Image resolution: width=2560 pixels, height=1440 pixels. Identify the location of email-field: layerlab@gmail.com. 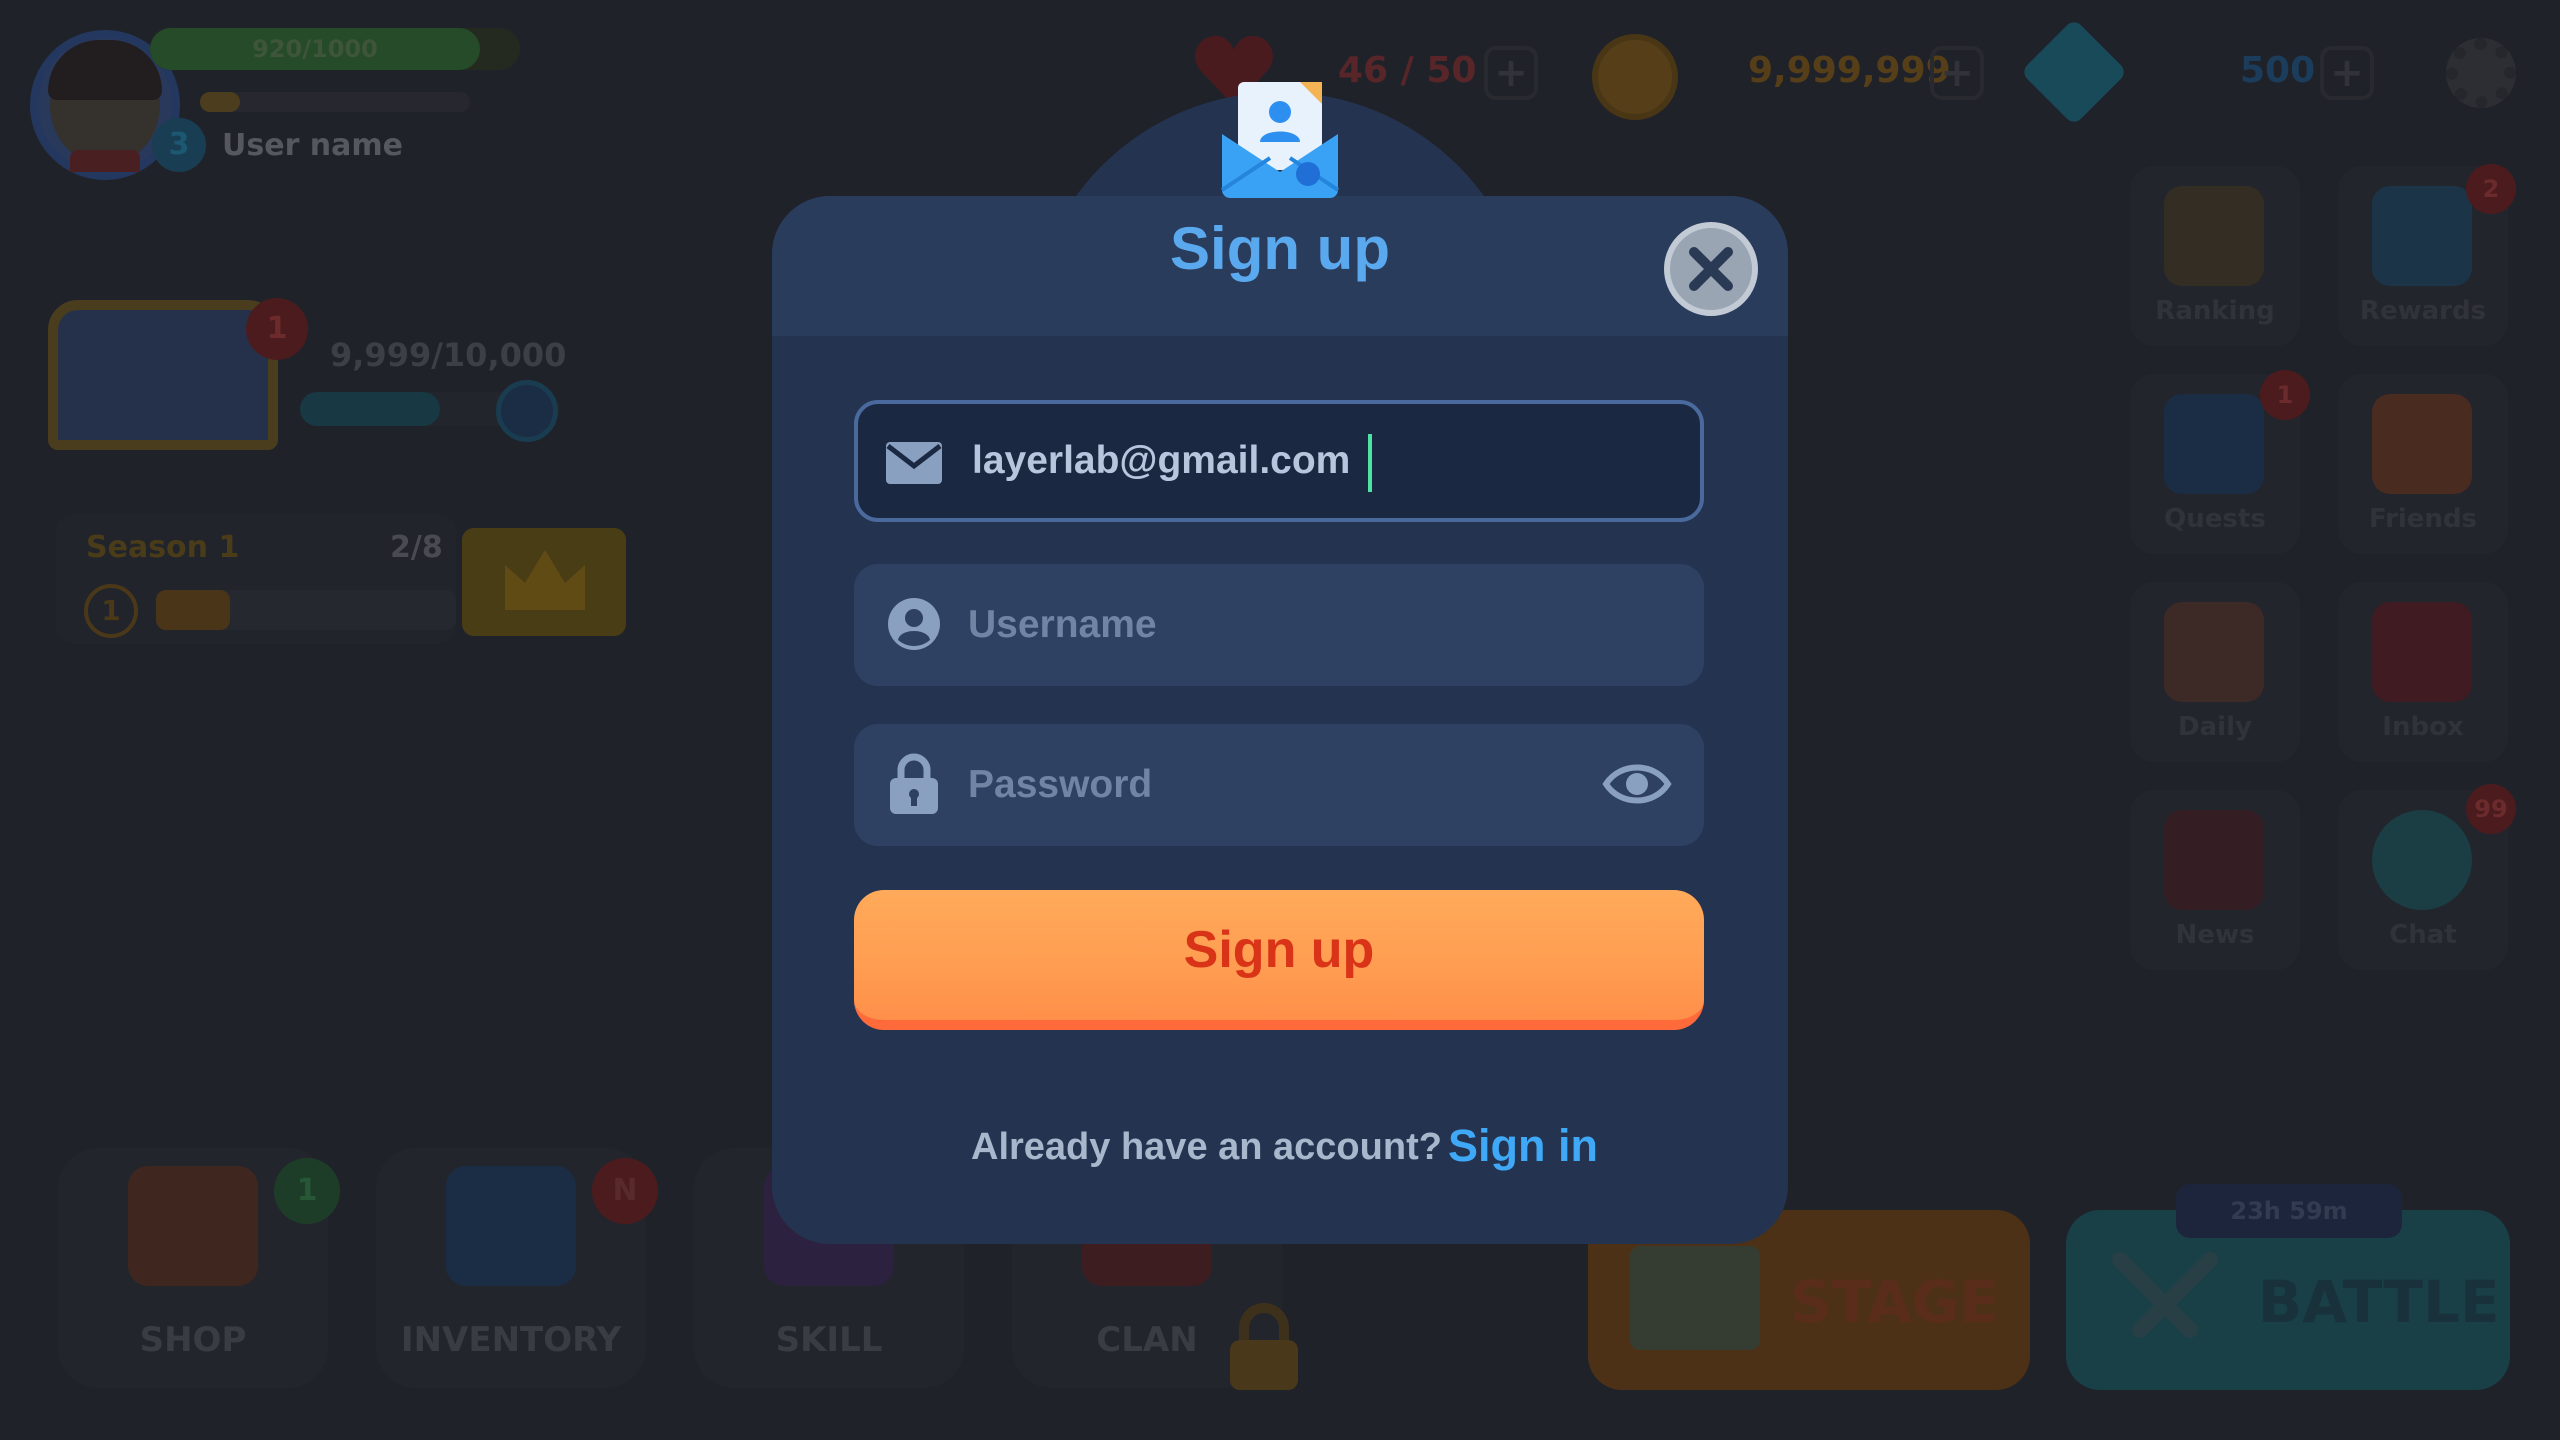
(1279, 461).